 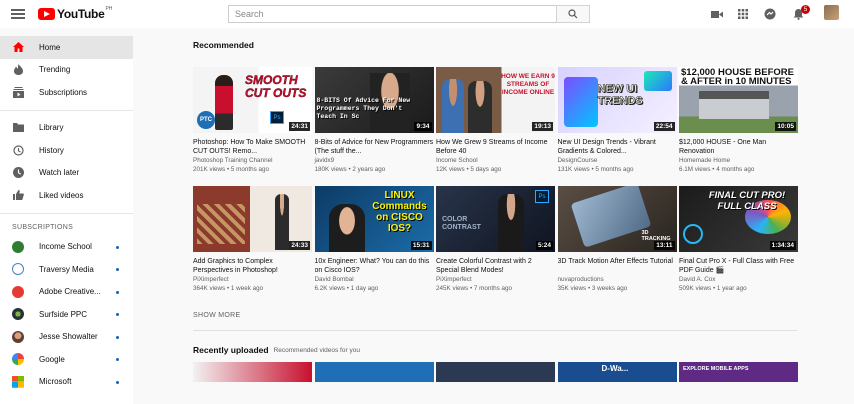 What do you see at coordinates (252, 160) in the screenshot?
I see `channel-name: Photoshop Training Channel` at bounding box center [252, 160].